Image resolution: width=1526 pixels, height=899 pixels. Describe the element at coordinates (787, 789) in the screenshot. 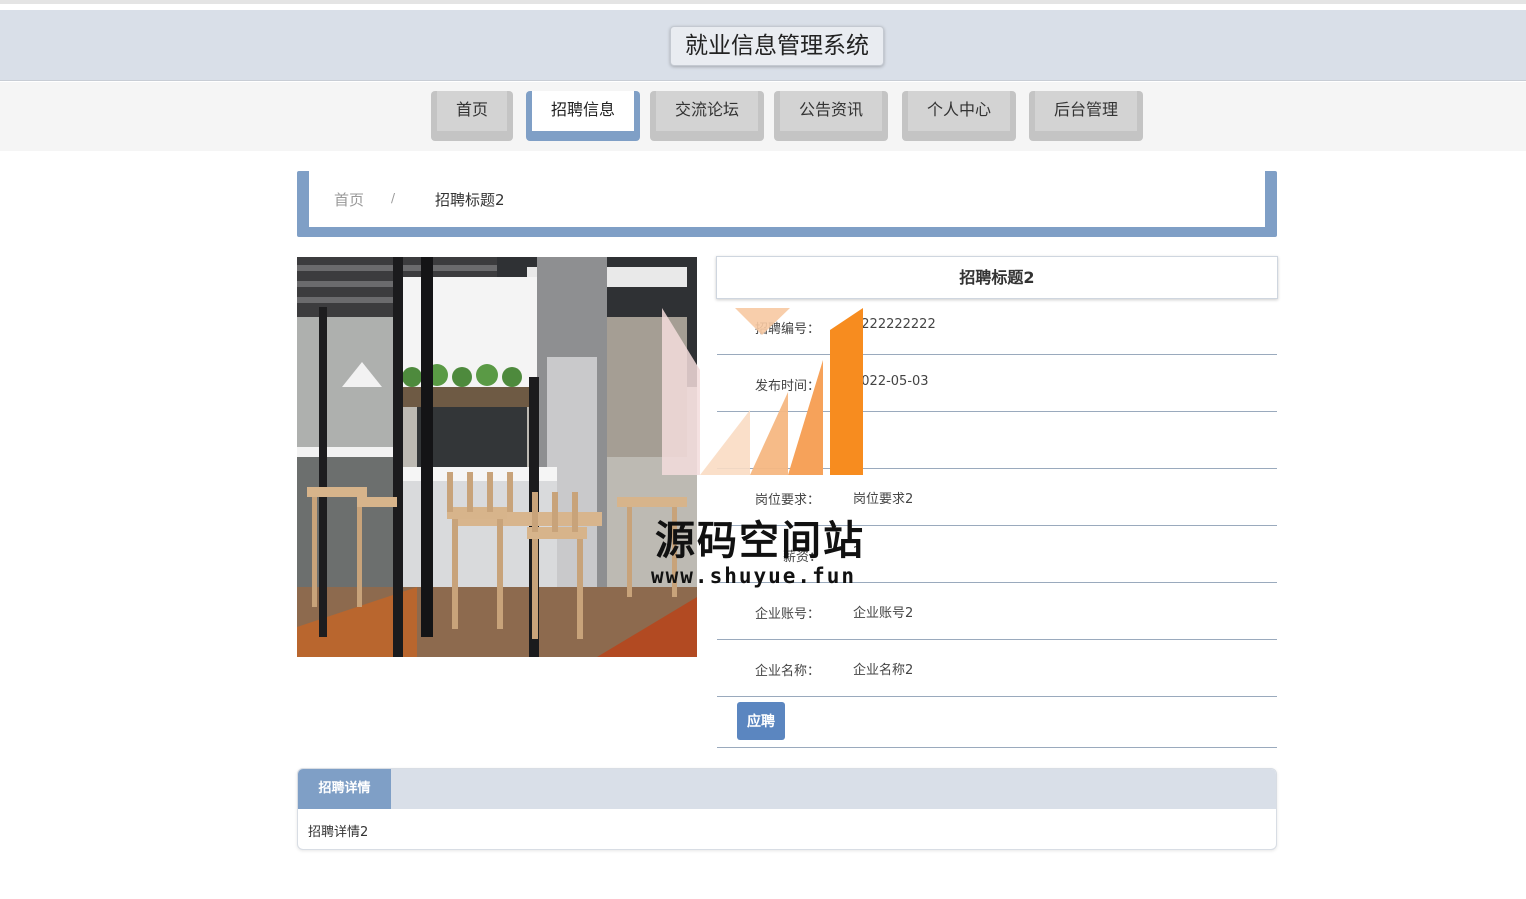

I see `details-tabbar: 招聘详情` at that location.